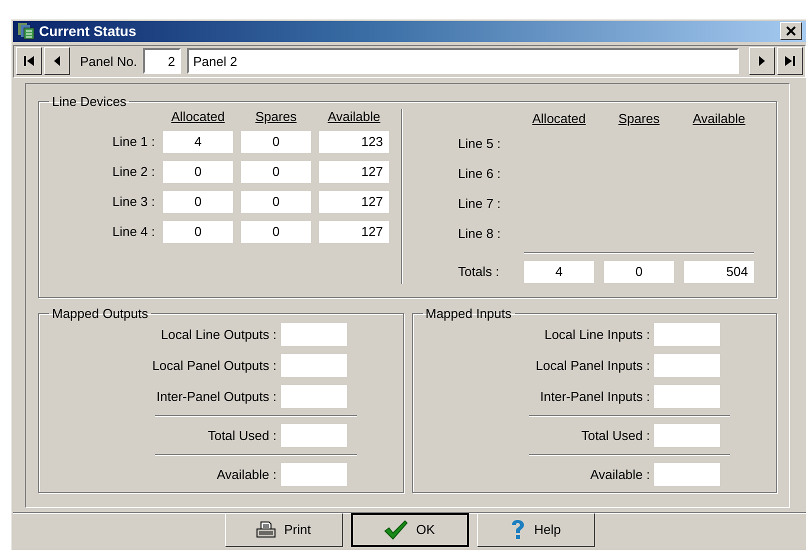  What do you see at coordinates (518, 529) in the screenshot?
I see `question-mark-icon` at bounding box center [518, 529].